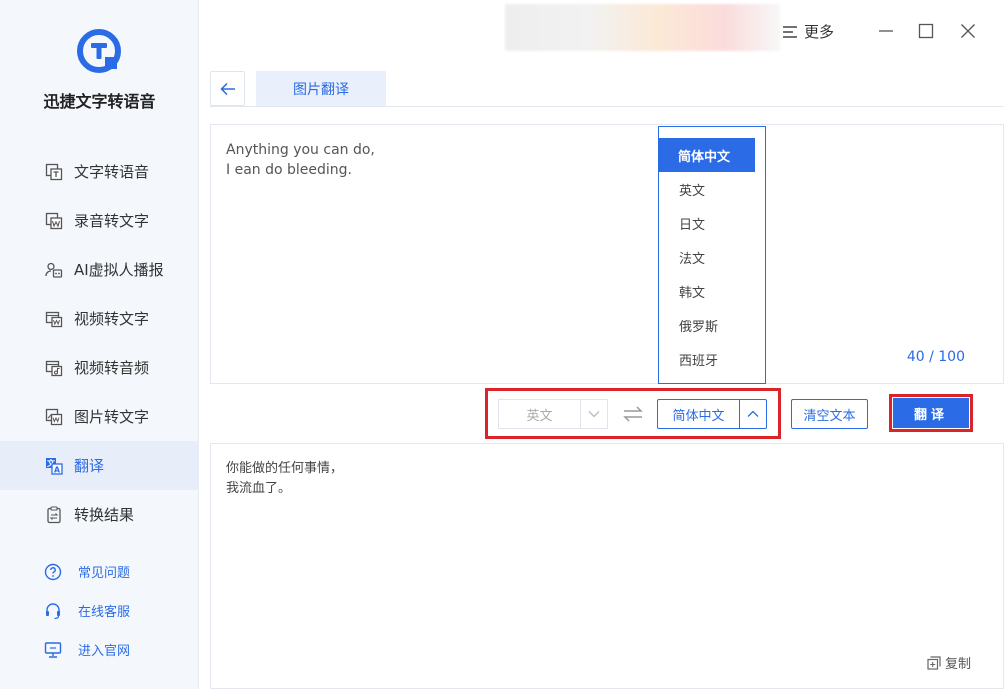 Image resolution: width=1004 pixels, height=689 pixels. What do you see at coordinates (54, 515) in the screenshot?
I see `results-icon` at bounding box center [54, 515].